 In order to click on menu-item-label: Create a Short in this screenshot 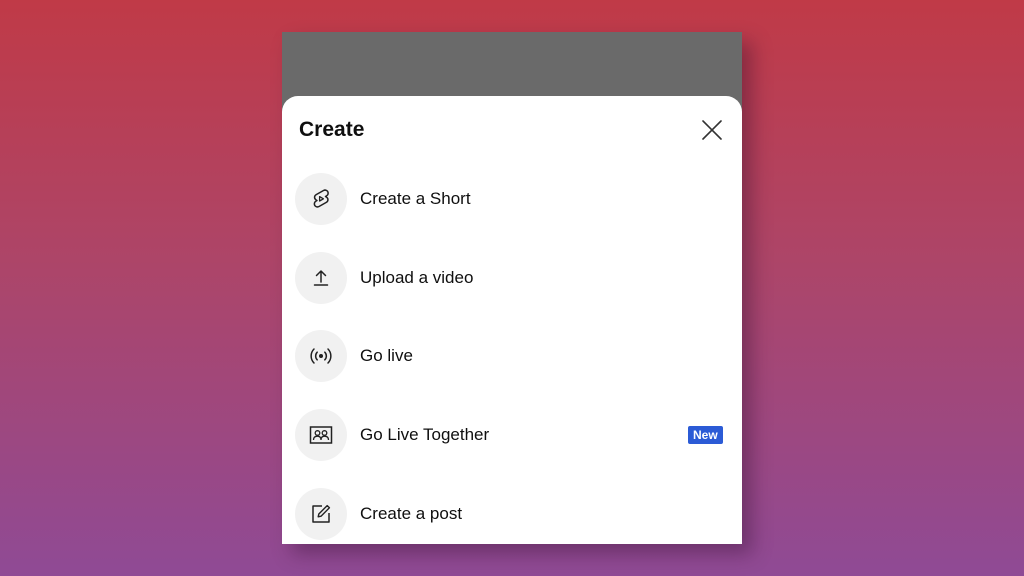, I will do `click(415, 198)`.